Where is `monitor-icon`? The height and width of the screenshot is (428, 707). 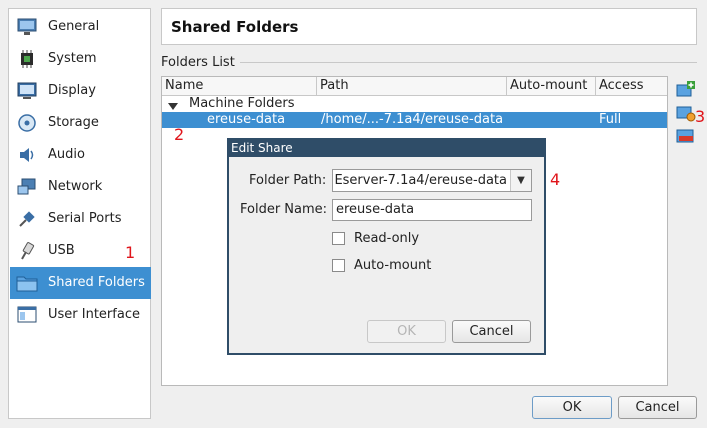
monitor-icon is located at coordinates (27, 27).